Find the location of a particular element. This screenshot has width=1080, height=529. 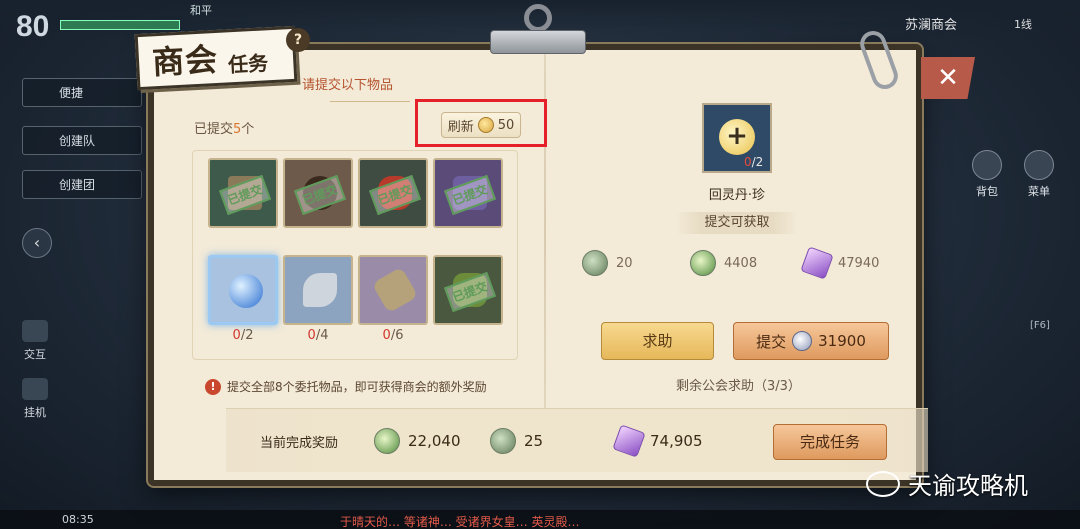

completion-reward-exp: 22,040 is located at coordinates (417, 441).